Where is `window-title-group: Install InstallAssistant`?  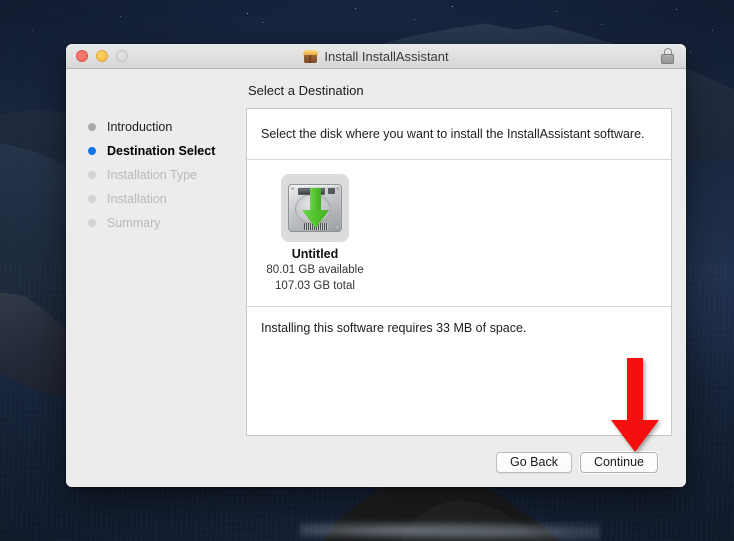 window-title-group: Install InstallAssistant is located at coordinates (376, 56).